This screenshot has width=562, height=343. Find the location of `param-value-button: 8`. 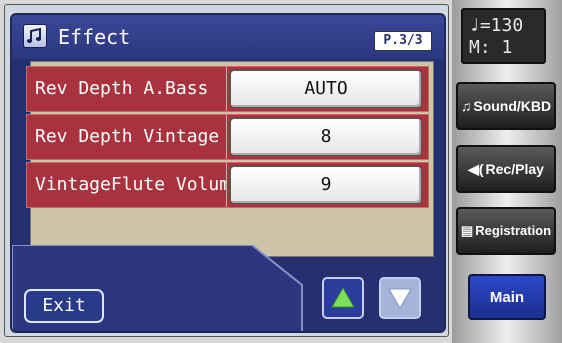

param-value-button: 8 is located at coordinates (326, 137).